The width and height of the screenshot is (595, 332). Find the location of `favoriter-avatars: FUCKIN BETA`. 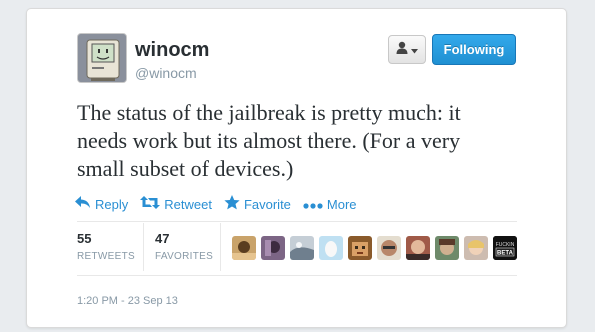

favoriter-avatars: FUCKIN BETA is located at coordinates (374, 248).